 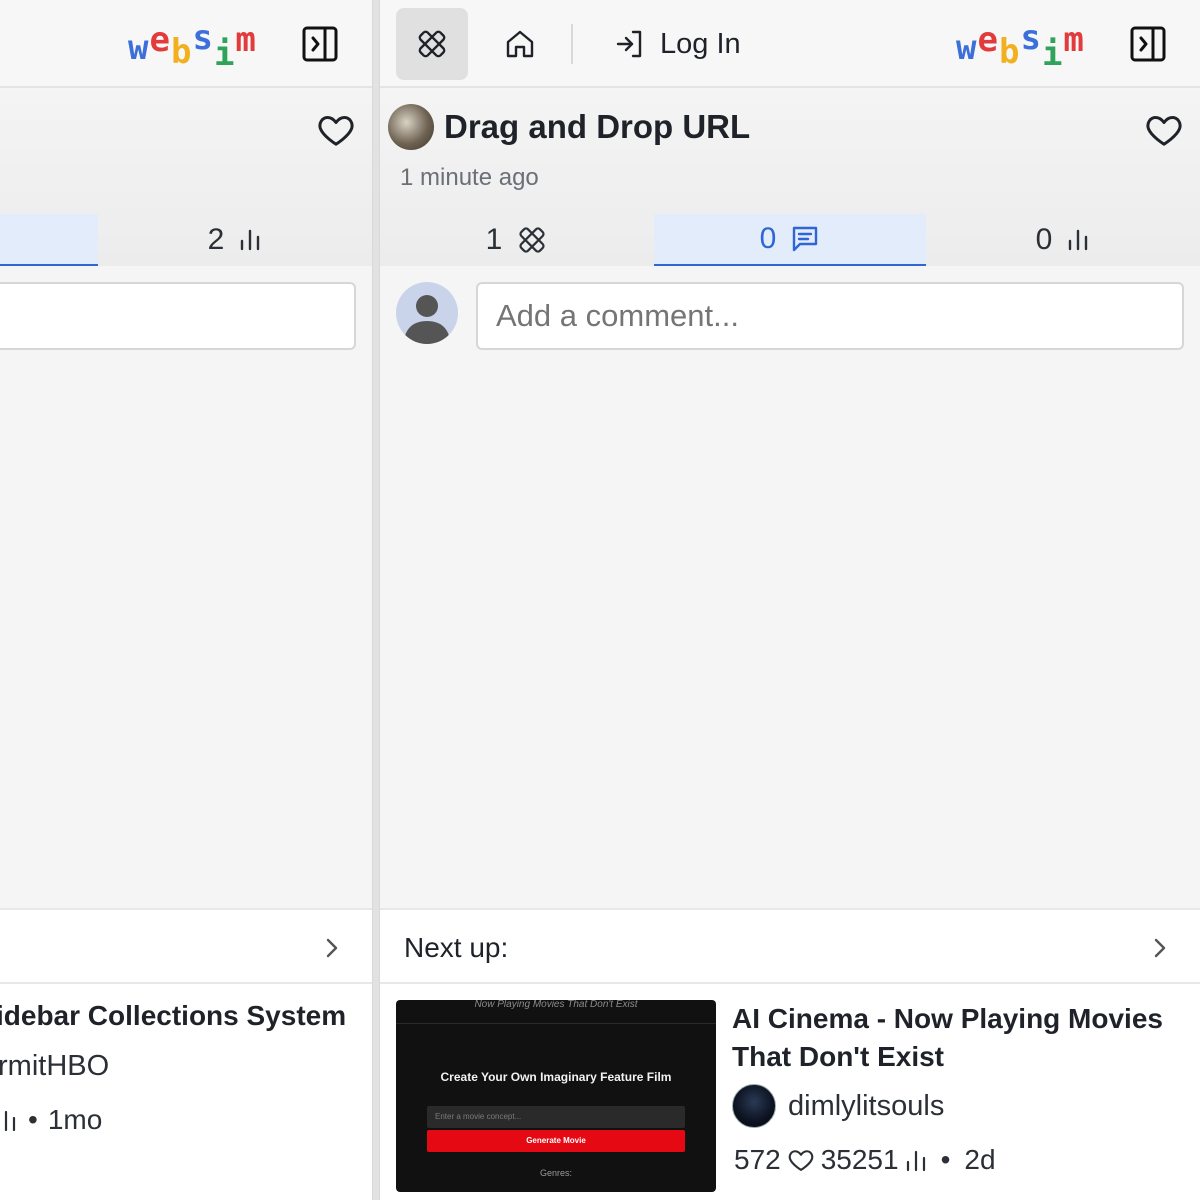 What do you see at coordinates (790, 44) in the screenshot?
I see `right-topbar: Log In websim` at bounding box center [790, 44].